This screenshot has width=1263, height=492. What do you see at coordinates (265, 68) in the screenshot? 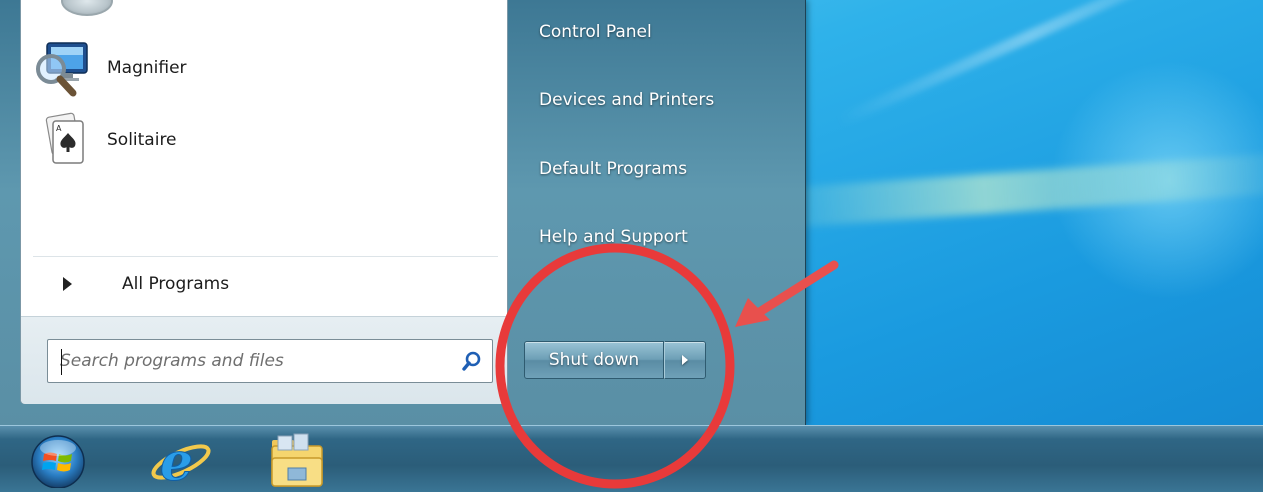
I see `program-item-magnifier: Magnifier` at bounding box center [265, 68].